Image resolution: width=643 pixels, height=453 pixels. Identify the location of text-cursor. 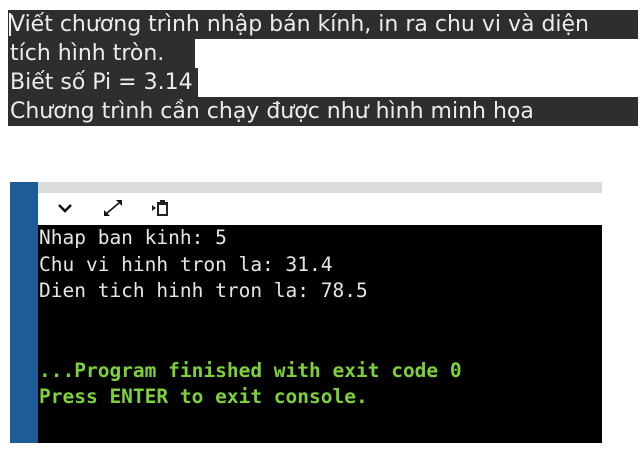
(10, 24).